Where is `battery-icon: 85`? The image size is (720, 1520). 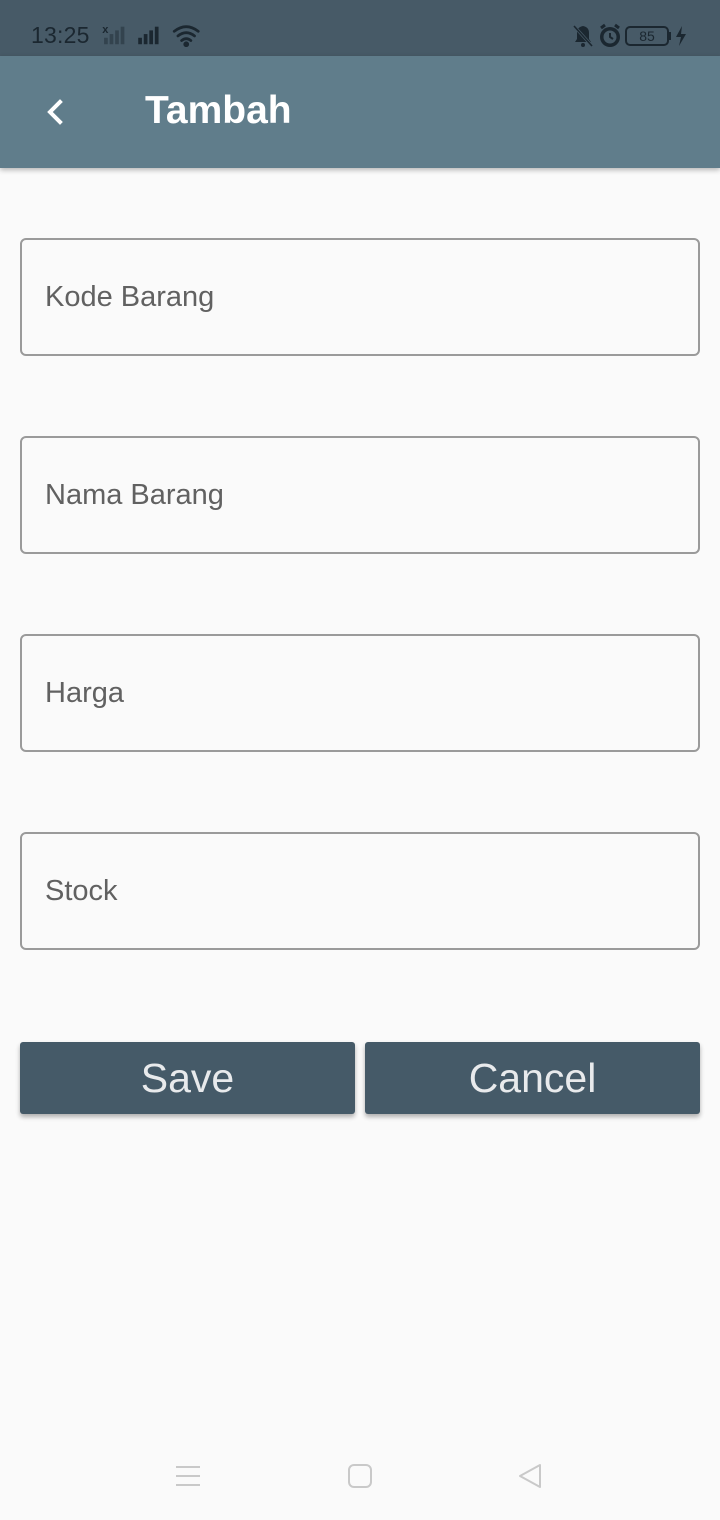 battery-icon: 85 is located at coordinates (648, 36).